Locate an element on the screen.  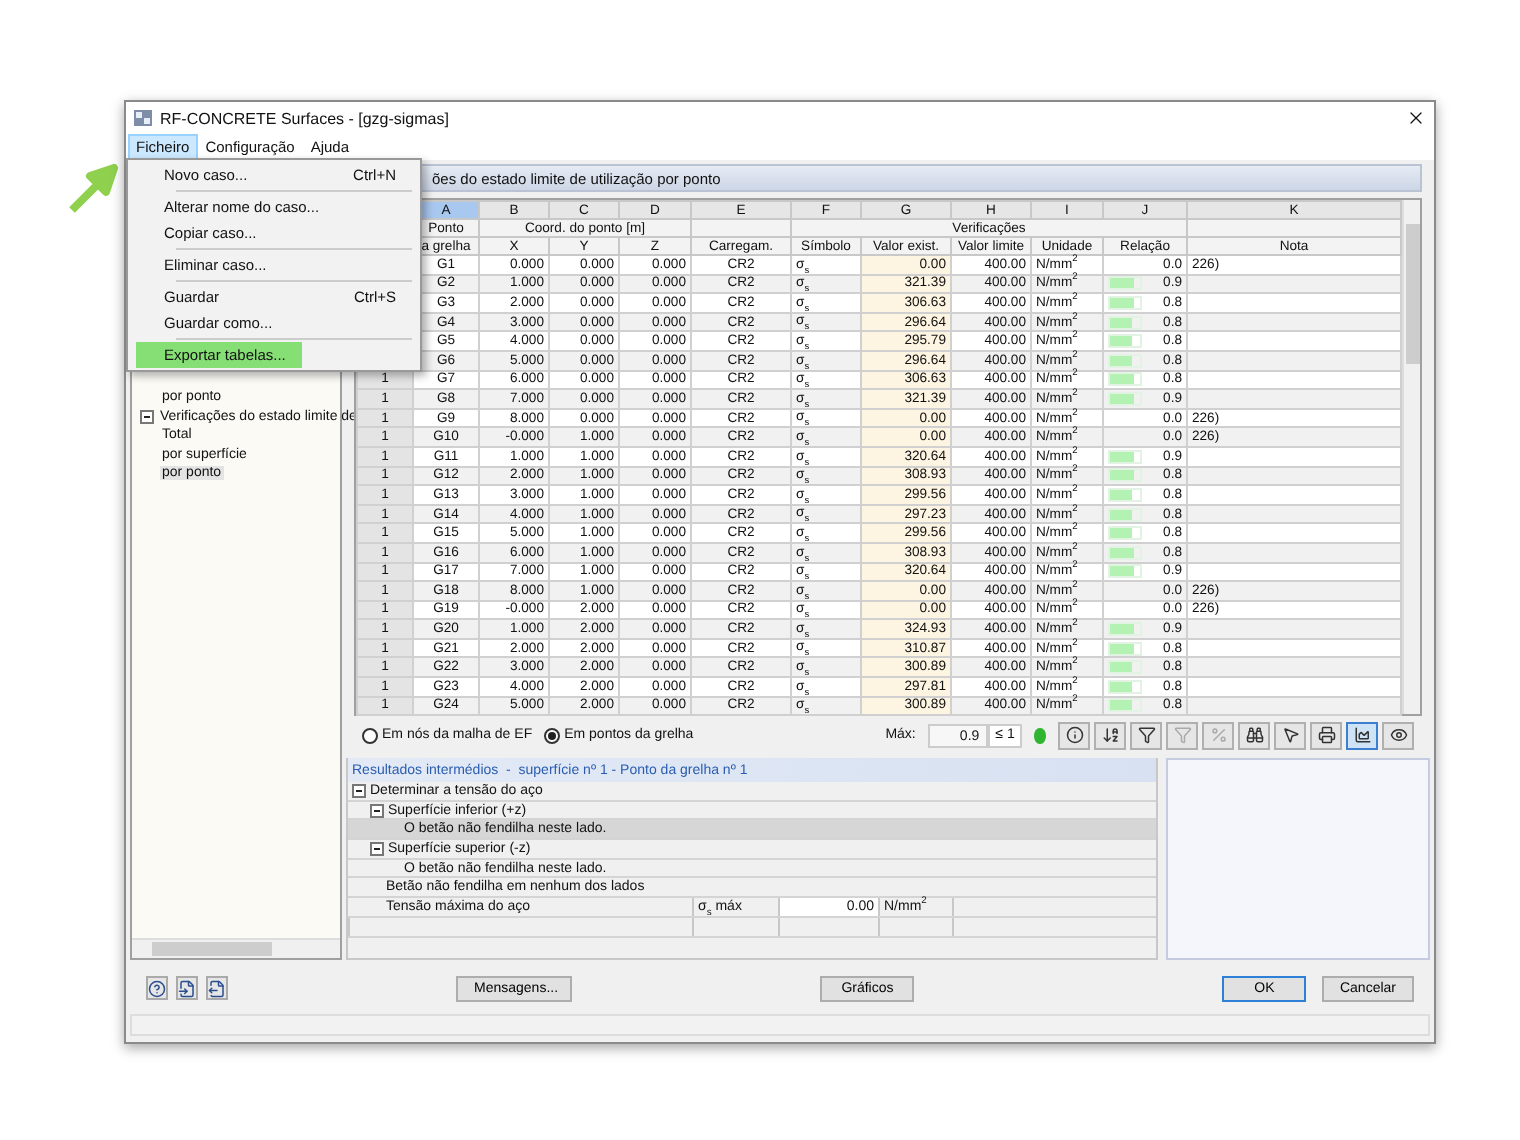
eye-button is located at coordinates (1398, 735).